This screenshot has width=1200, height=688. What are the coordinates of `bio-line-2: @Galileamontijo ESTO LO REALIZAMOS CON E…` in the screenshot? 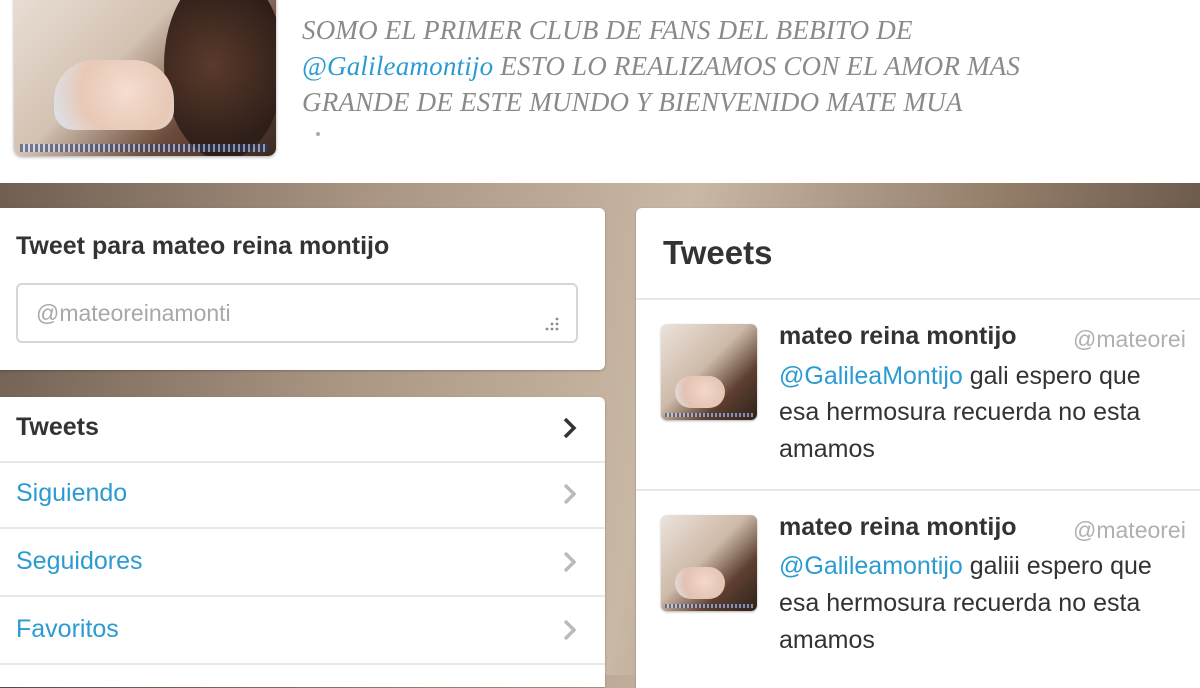 It's located at (732, 66).